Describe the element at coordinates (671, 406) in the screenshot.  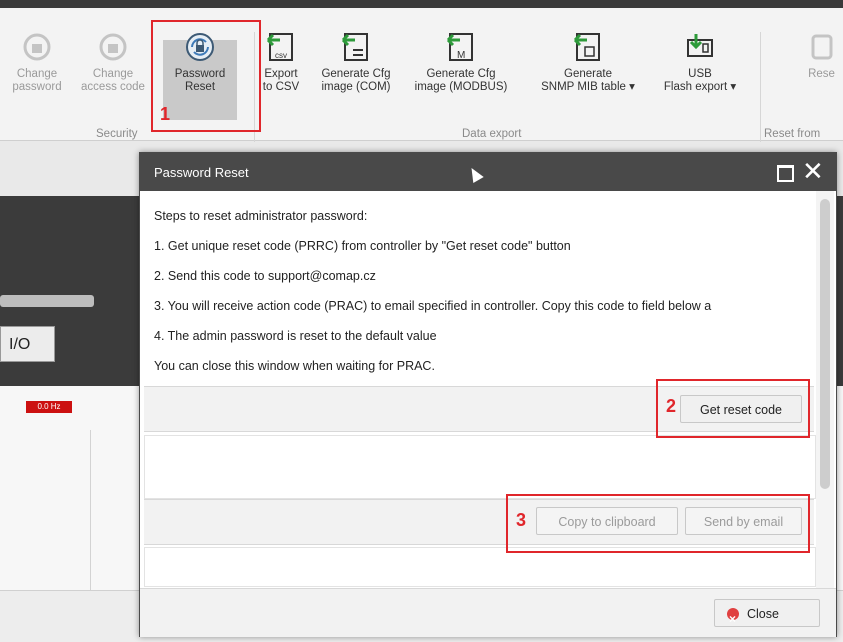
I see `annotation-number-2: 2` at that location.